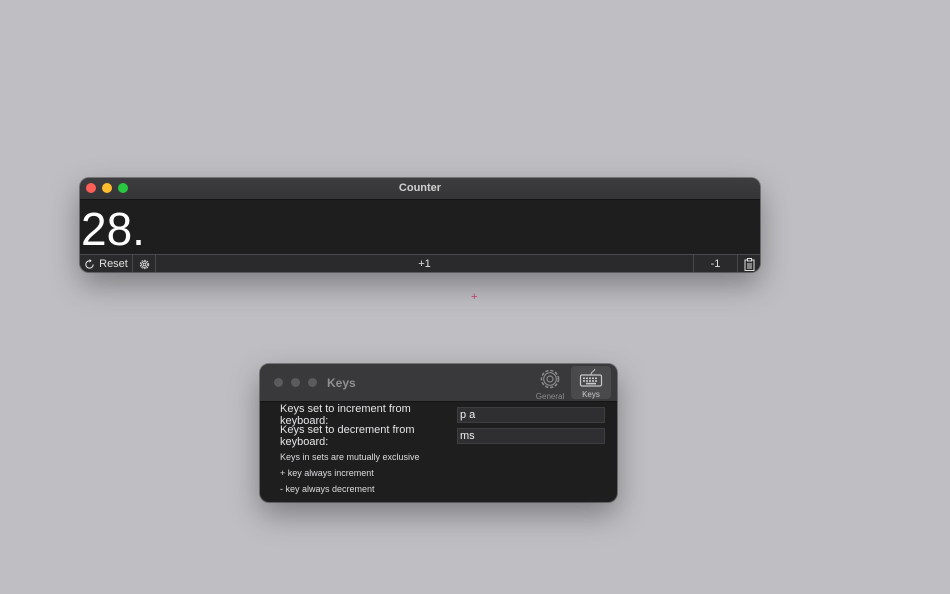 Image resolution: width=950 pixels, height=594 pixels. What do you see at coordinates (716, 263) in the screenshot?
I see `decrement-button: -1` at bounding box center [716, 263].